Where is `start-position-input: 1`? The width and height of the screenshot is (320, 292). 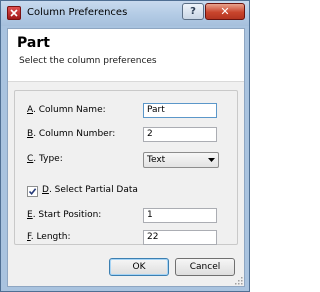 start-position-input: 1 is located at coordinates (180, 215).